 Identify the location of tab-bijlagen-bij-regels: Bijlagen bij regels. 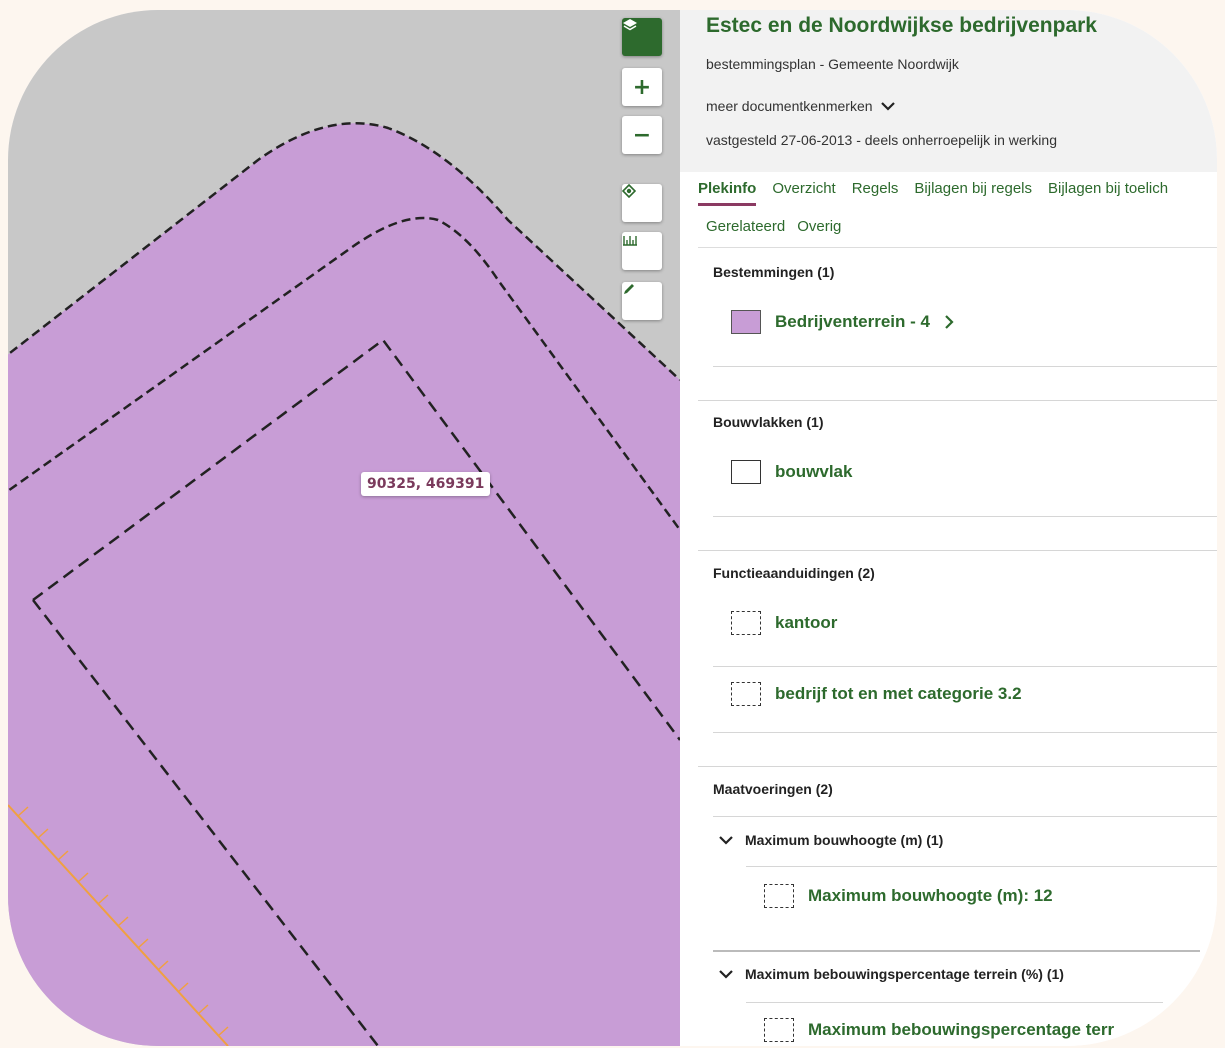
(973, 191).